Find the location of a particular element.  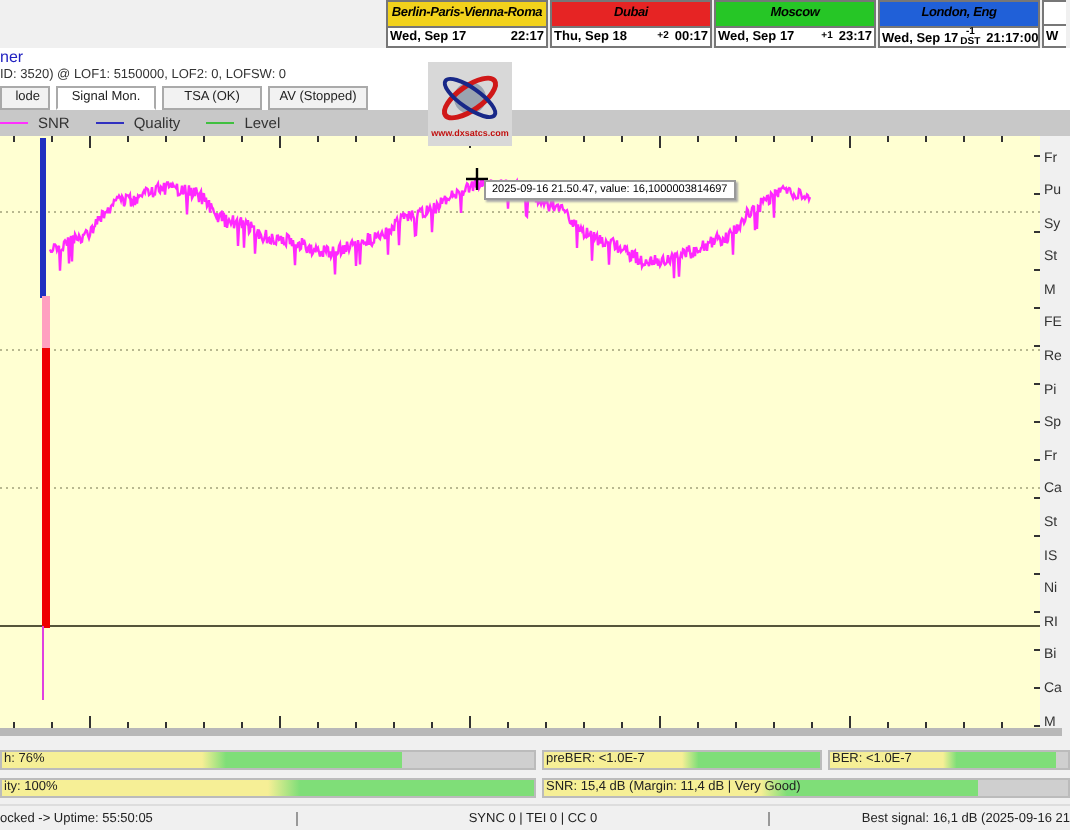

crosshair-icon is located at coordinates (477, 178).